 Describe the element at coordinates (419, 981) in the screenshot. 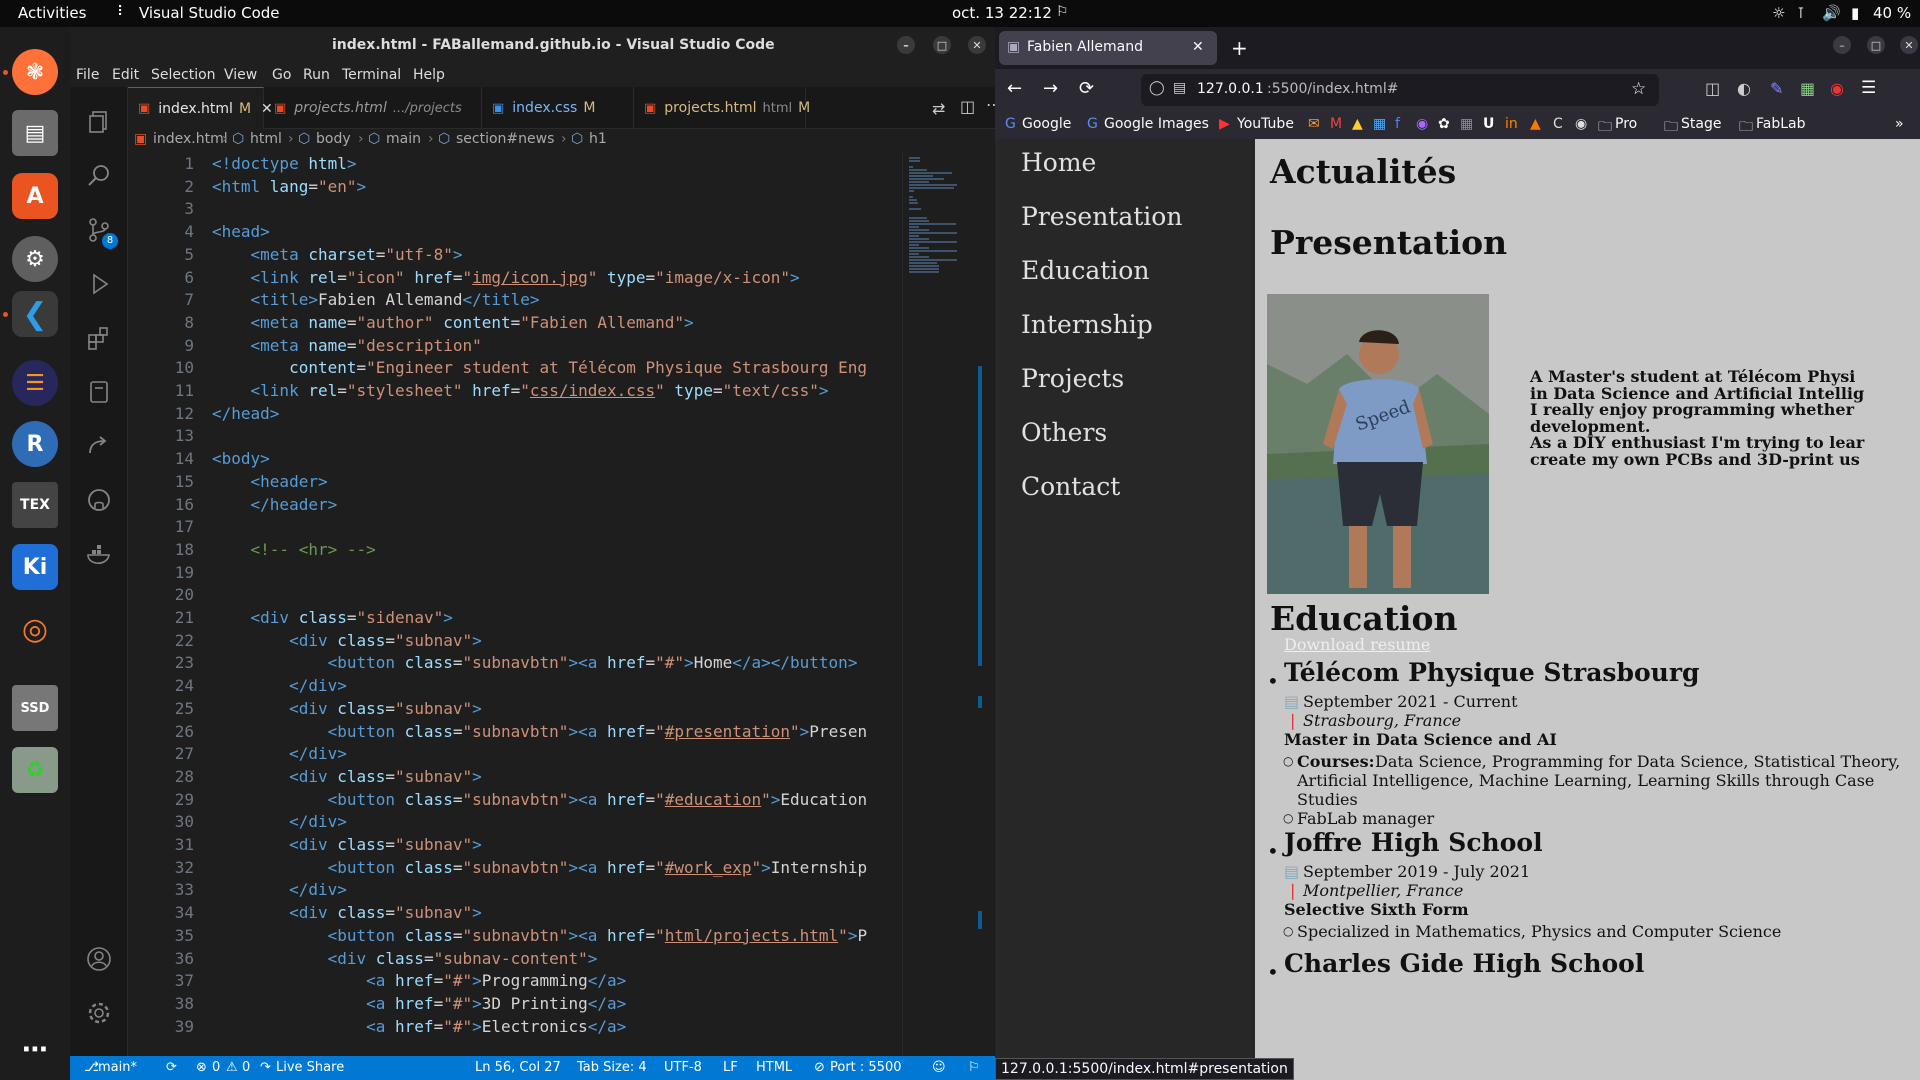

I see `code-line: <a href="#">Programming</a>` at that location.